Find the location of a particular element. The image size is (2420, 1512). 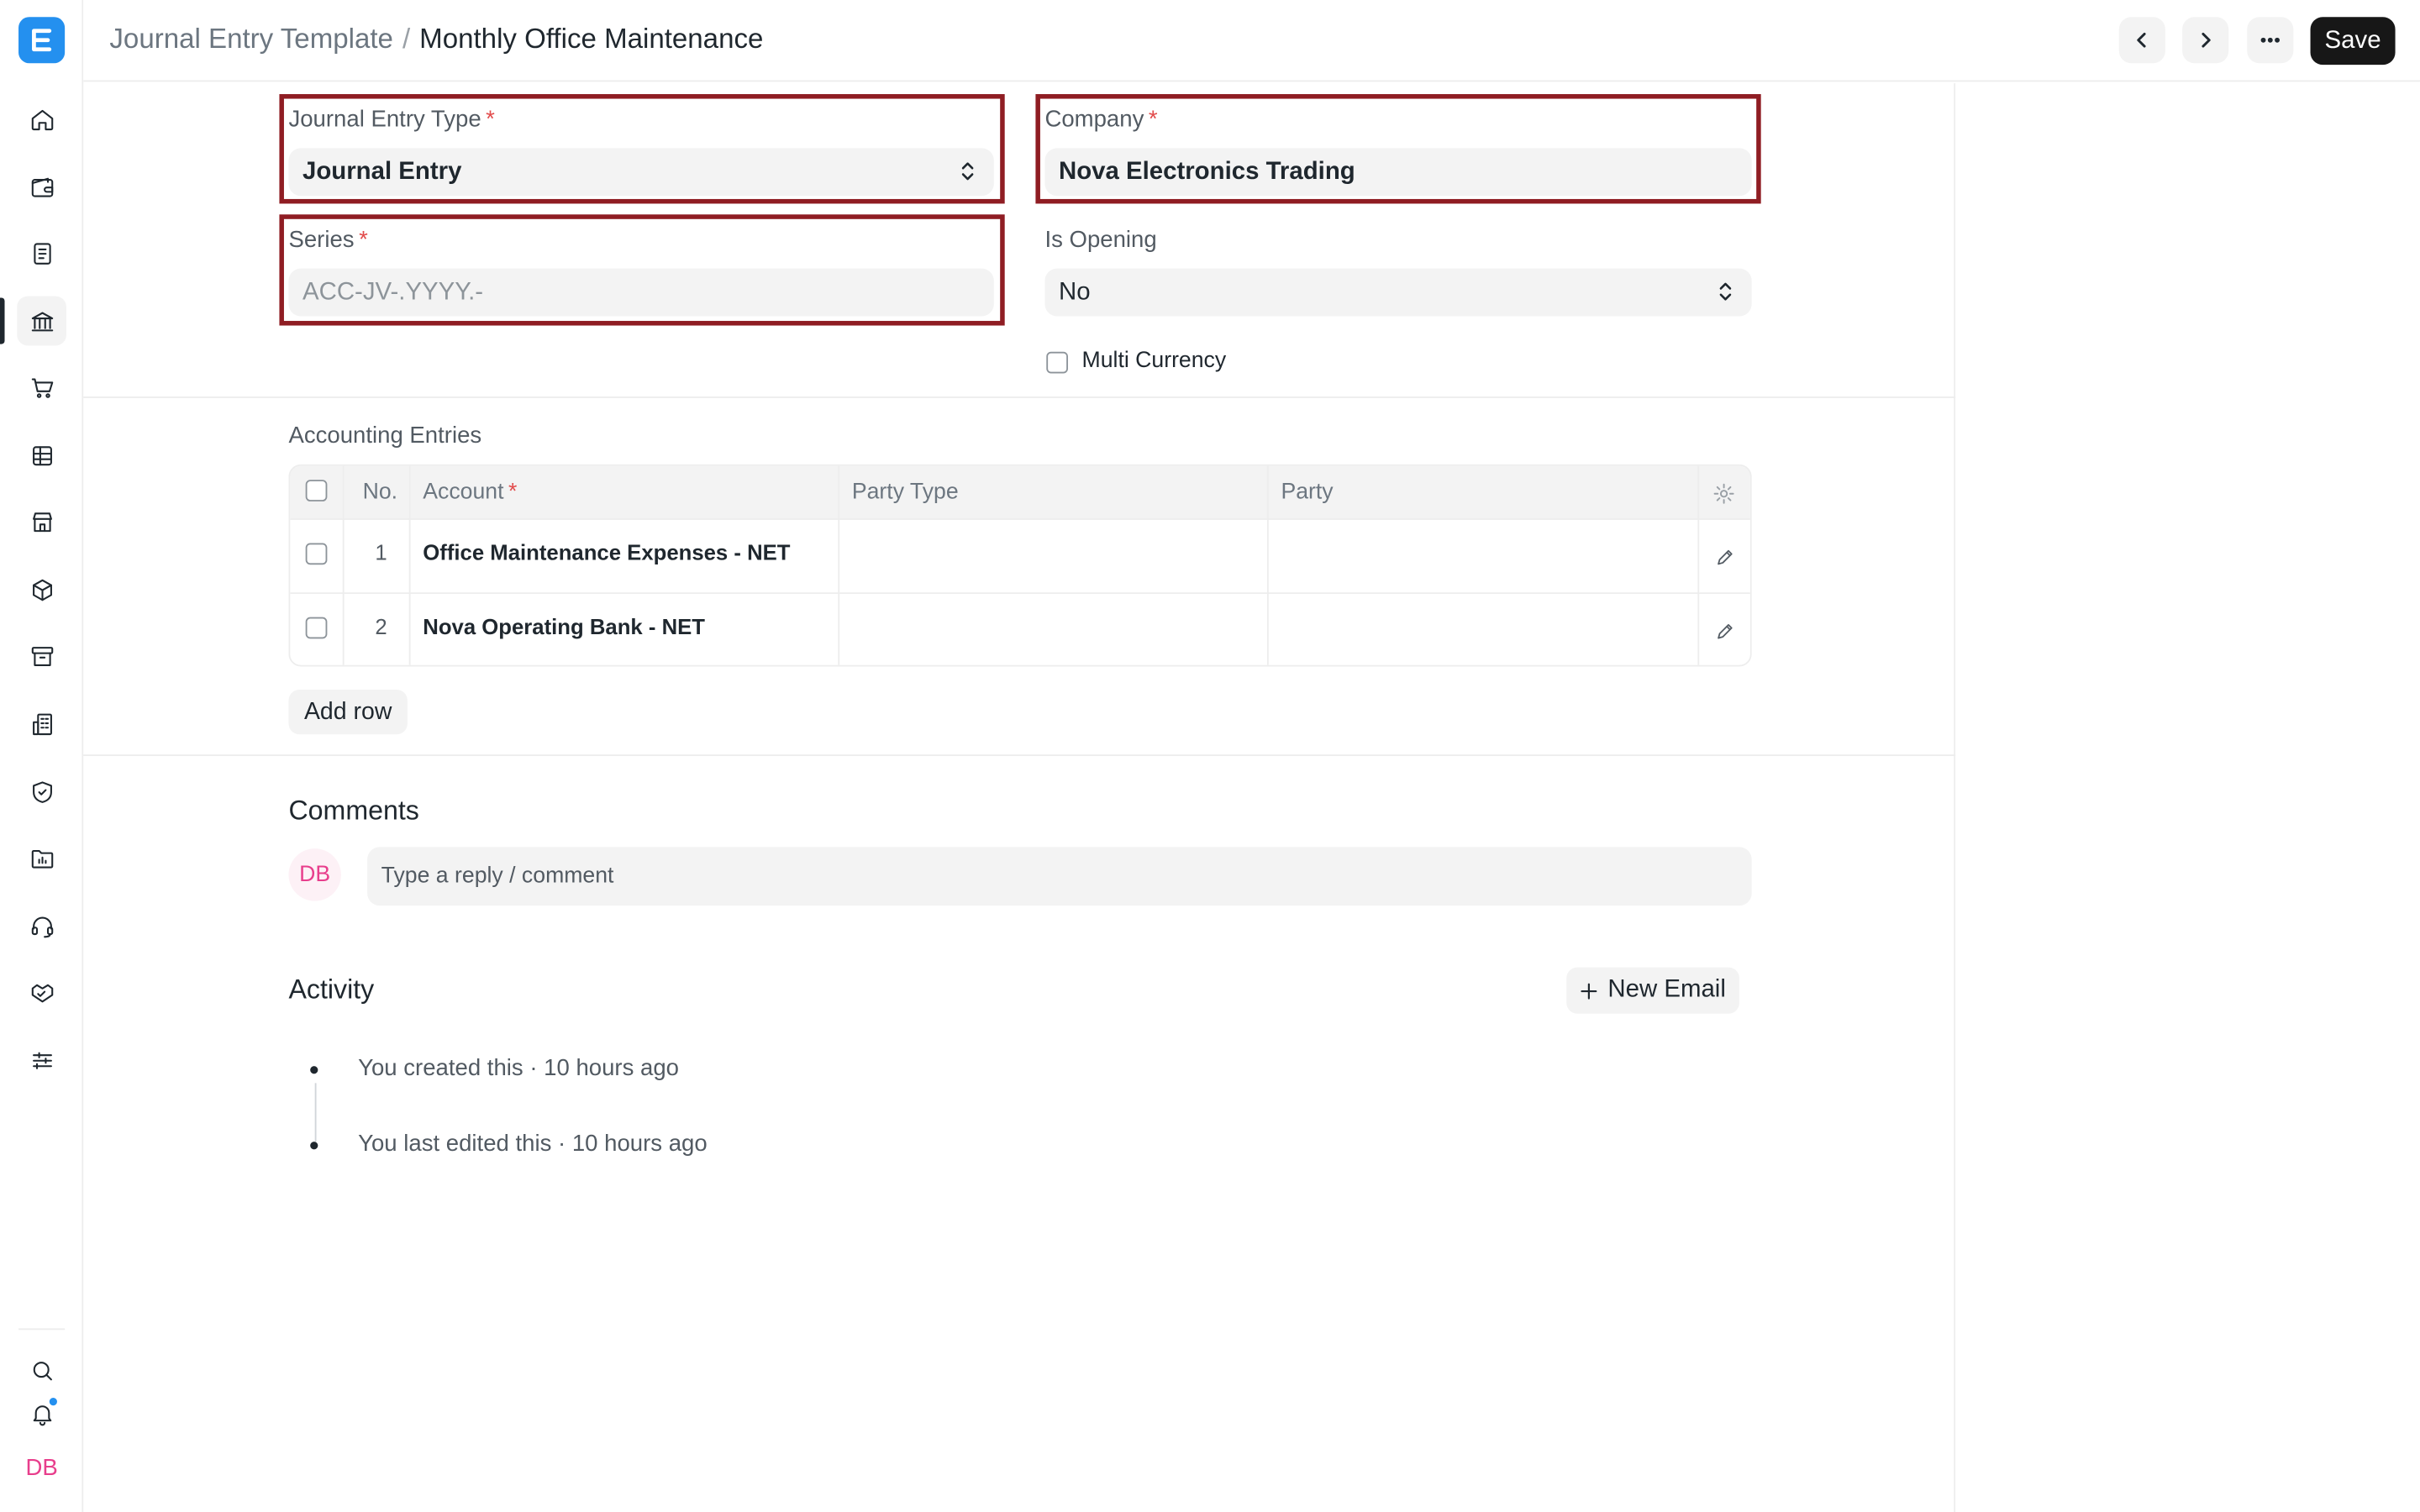

comment-avatar: DB is located at coordinates (314, 874).